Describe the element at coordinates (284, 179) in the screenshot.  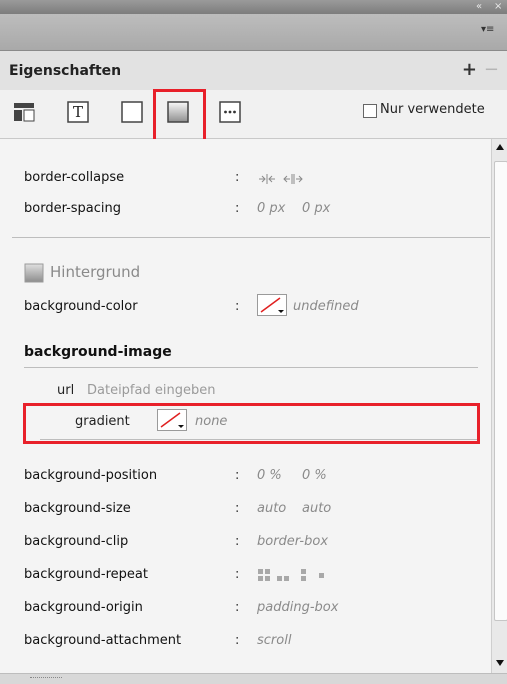
I see `border-collapse-options` at that location.